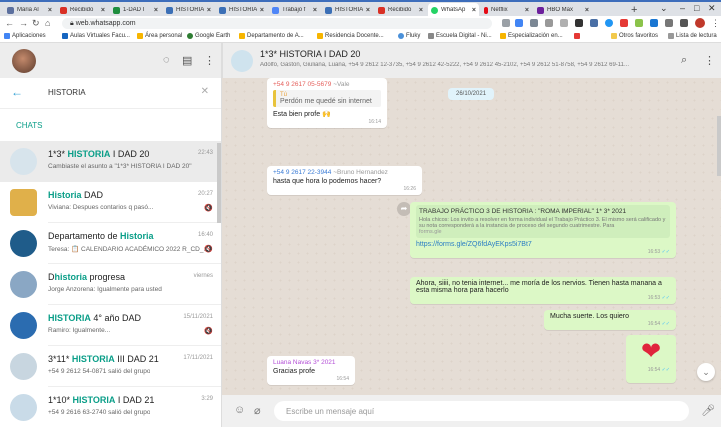  I want to click on share-icon, so click(506, 23).